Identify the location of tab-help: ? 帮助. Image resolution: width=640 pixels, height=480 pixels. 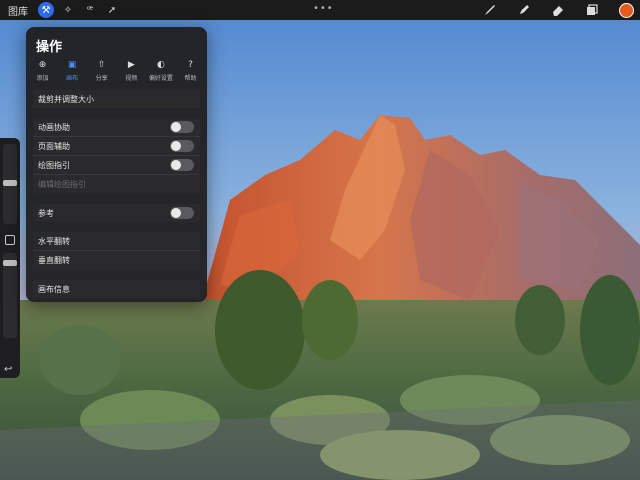
(190, 70).